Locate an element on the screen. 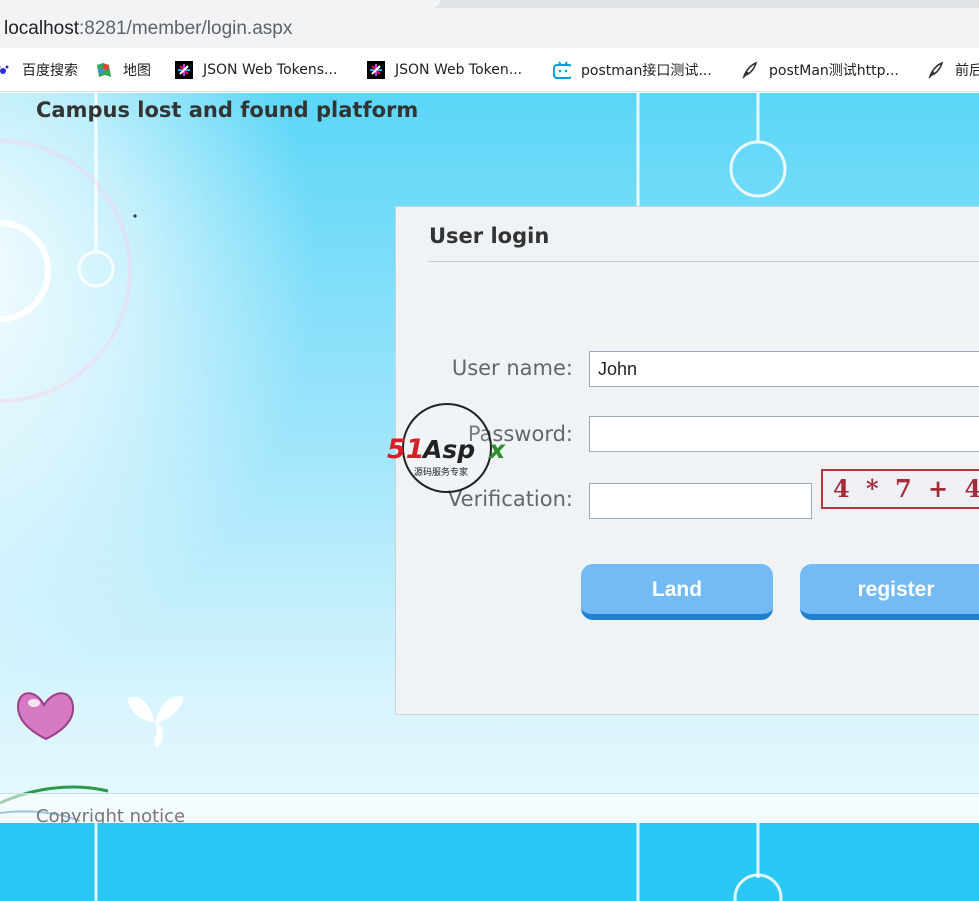 Image resolution: width=979 pixels, height=901 pixels. username-label: User name: is located at coordinates (512, 368).